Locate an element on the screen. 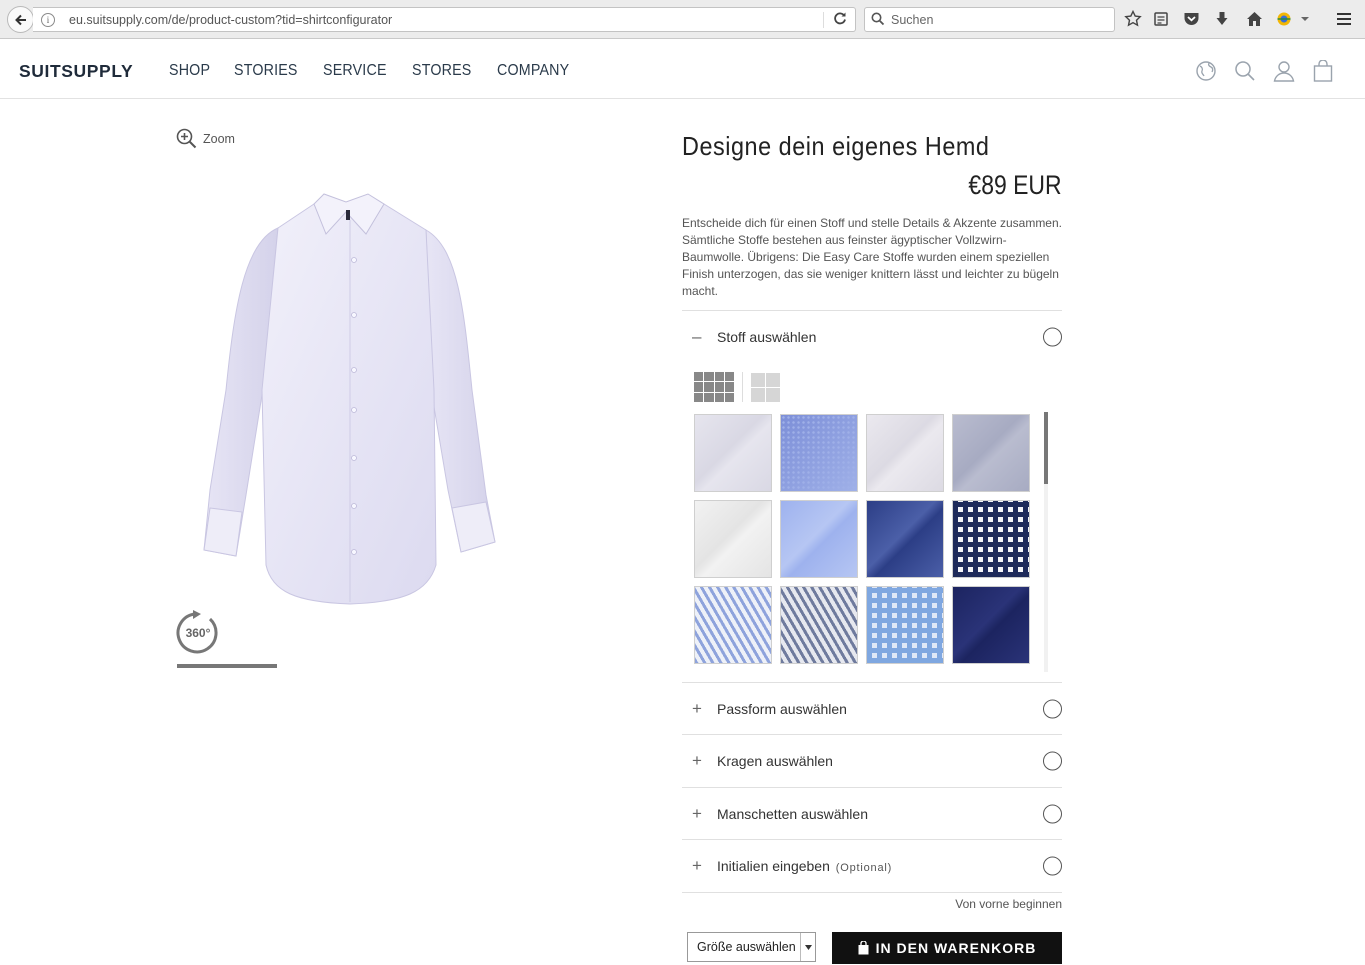 This screenshot has height=965, width=1365. search-placeholder: Suchen is located at coordinates (912, 20).